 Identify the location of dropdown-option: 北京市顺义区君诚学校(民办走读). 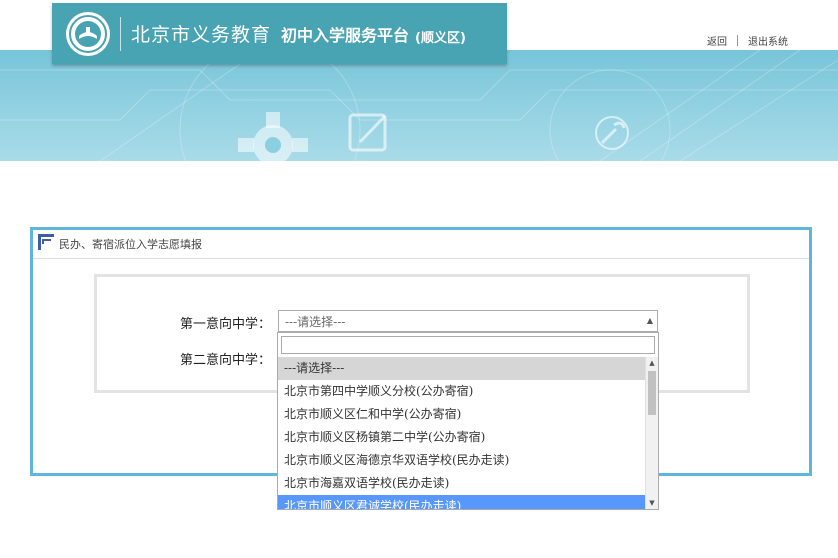
(462, 502).